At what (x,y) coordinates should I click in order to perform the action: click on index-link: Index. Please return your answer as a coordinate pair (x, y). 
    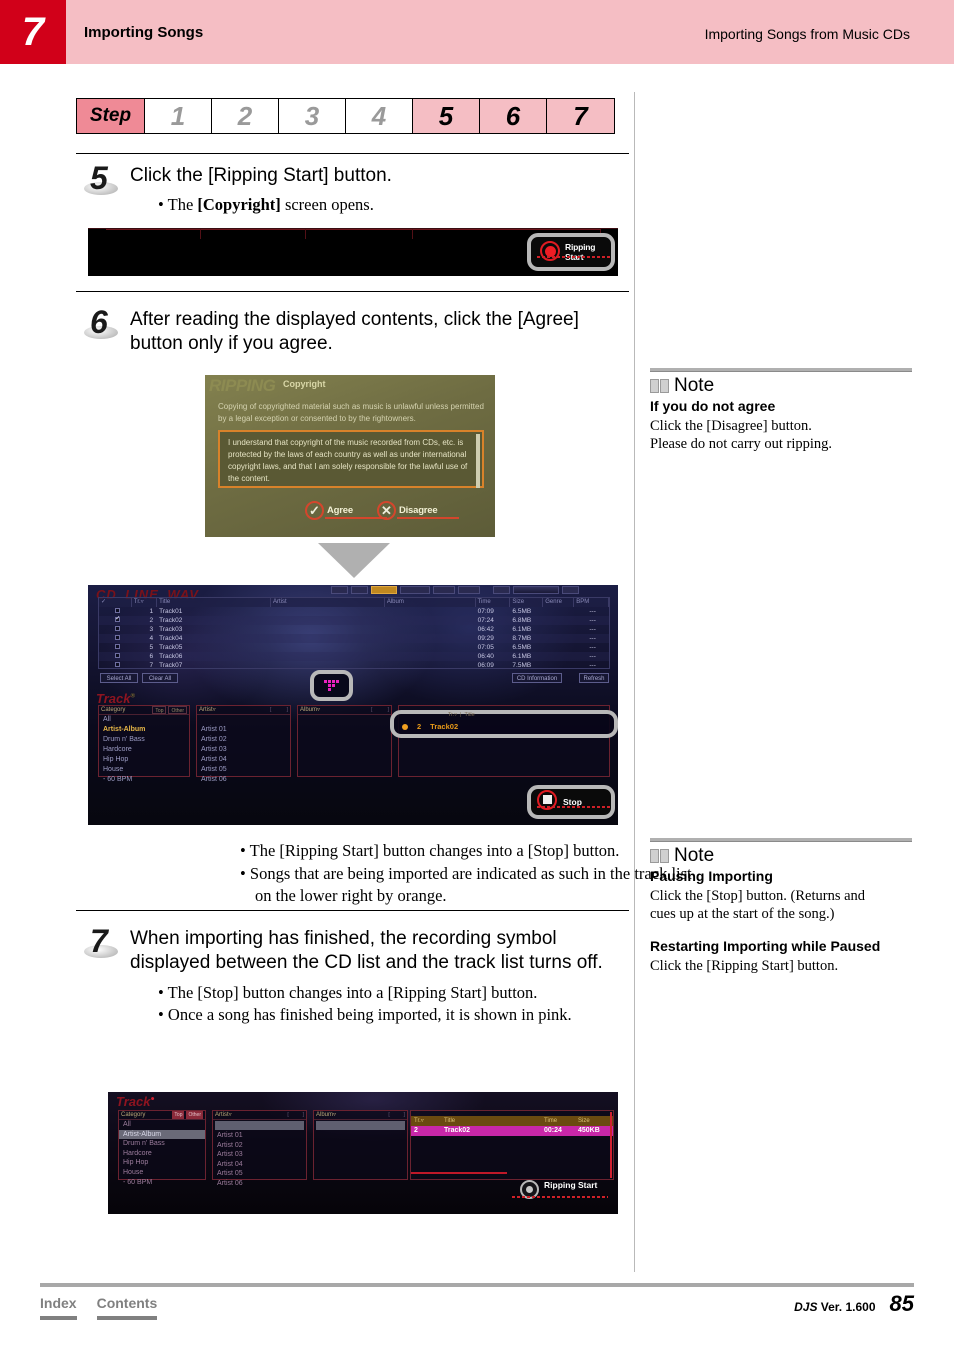
    Looking at the image, I should click on (58, 1307).